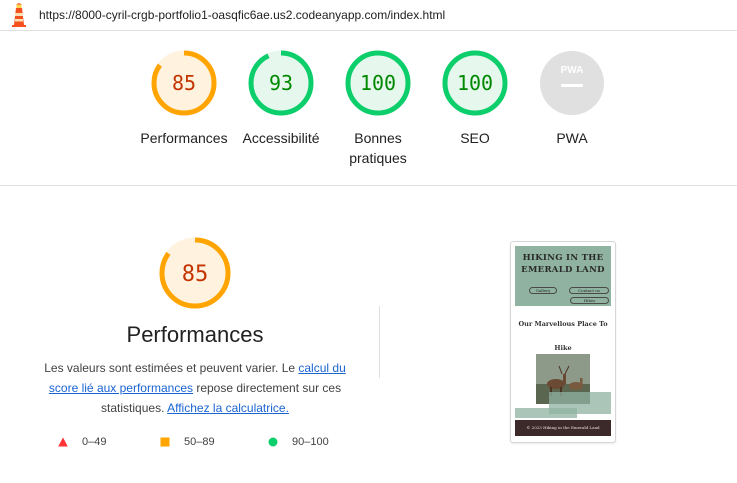 Image resolution: width=737 pixels, height=483 pixels. I want to click on legend-pass-range: 90–100, so click(310, 442).